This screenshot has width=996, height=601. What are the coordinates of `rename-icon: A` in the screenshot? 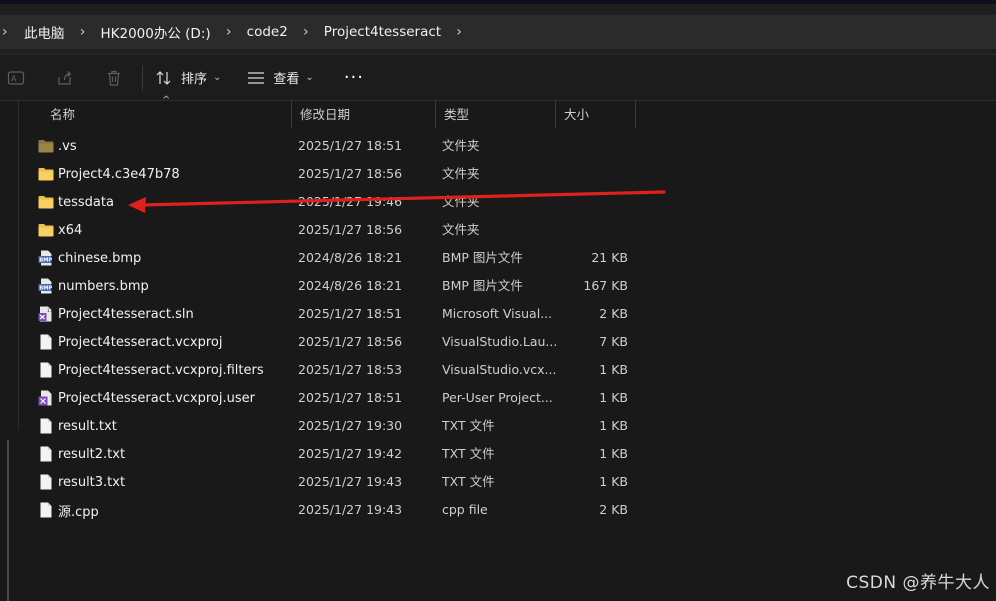 It's located at (16, 78).